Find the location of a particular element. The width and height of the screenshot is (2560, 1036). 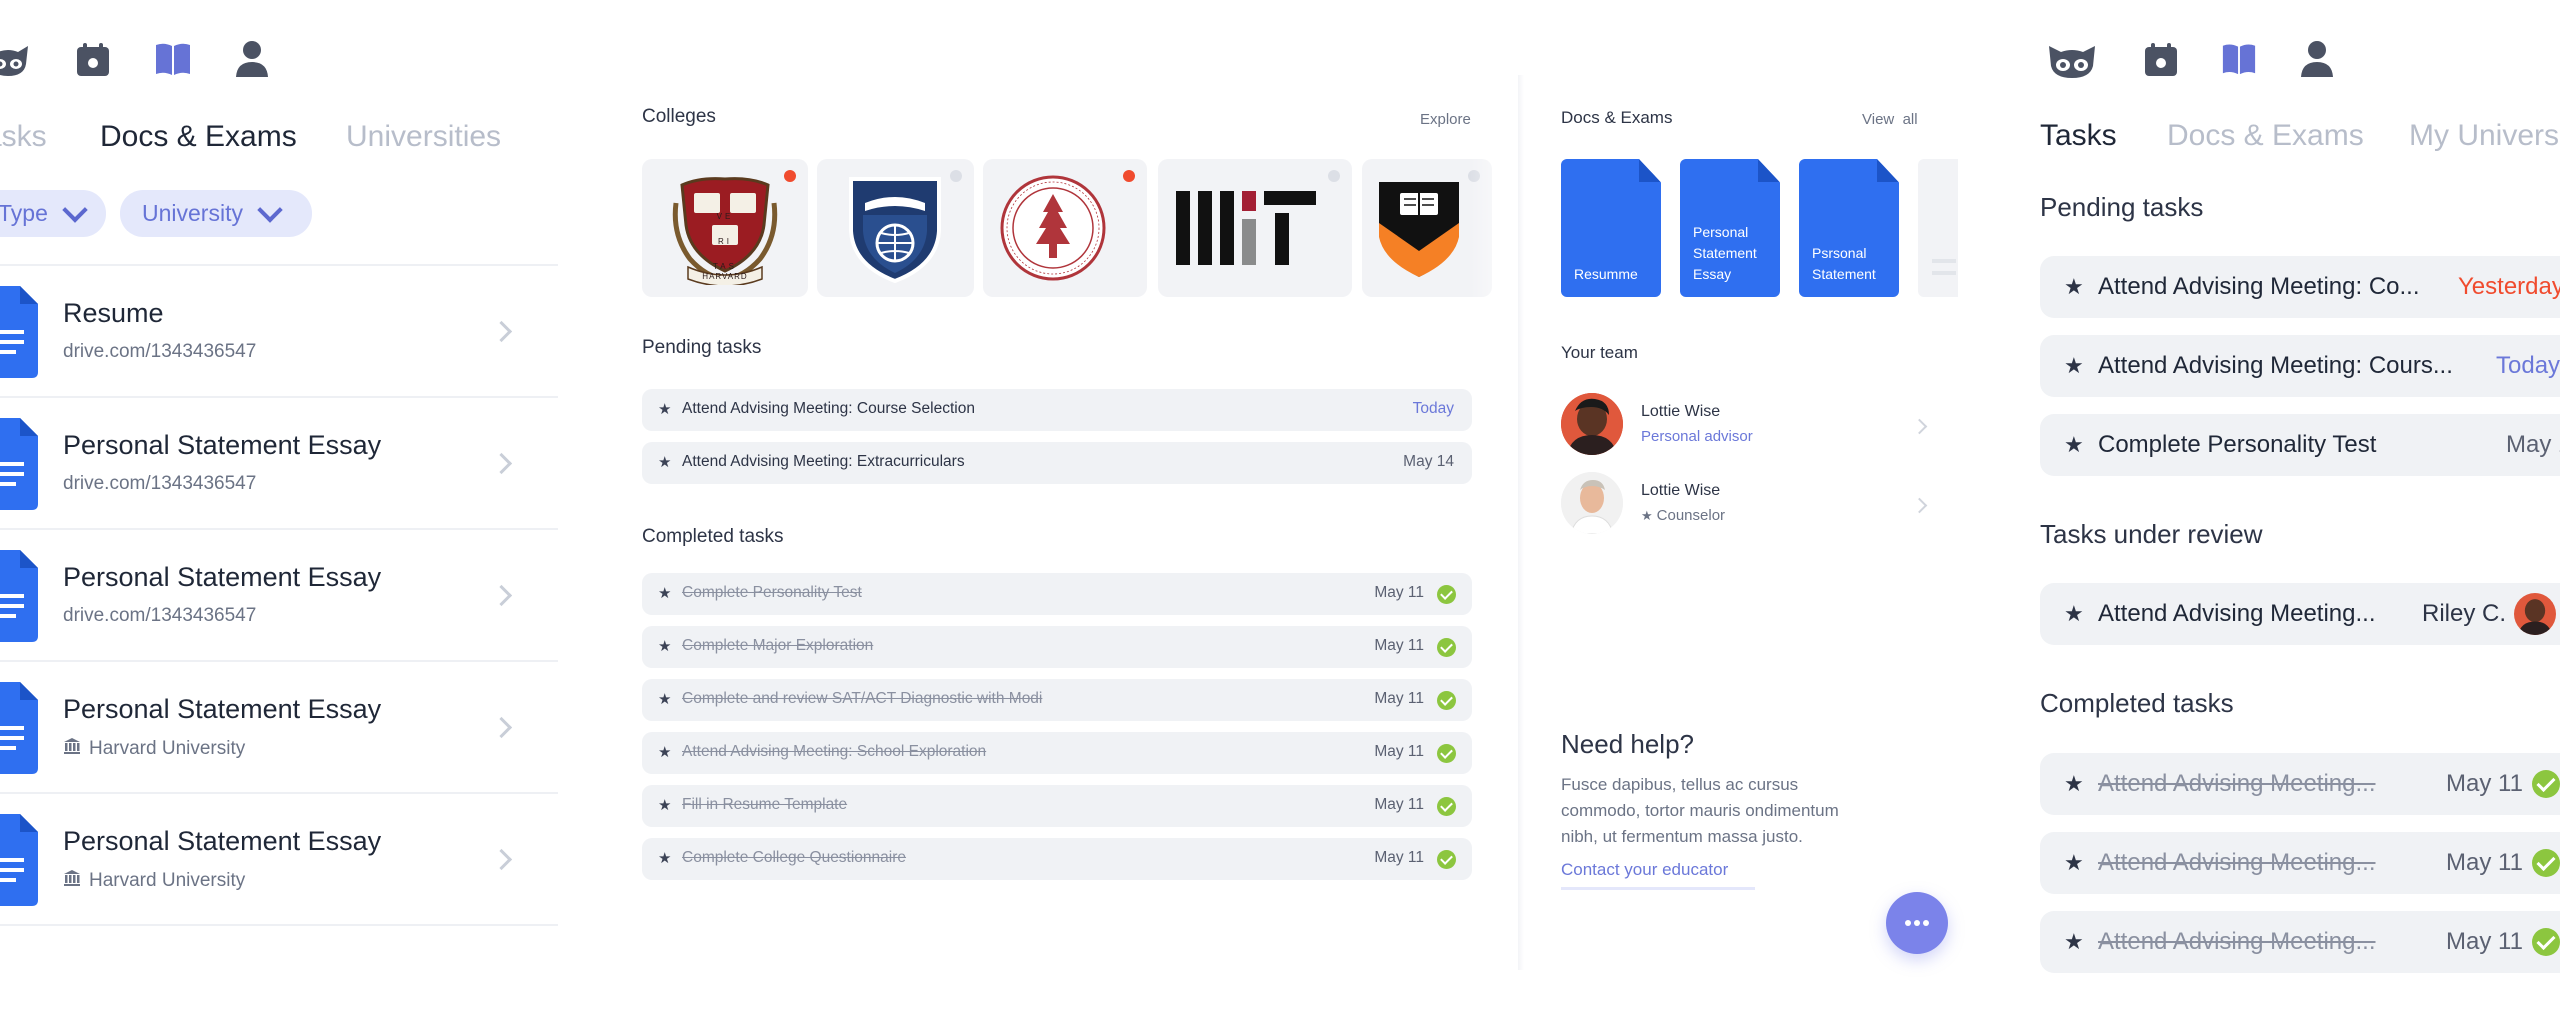

team-member-name: Lottie Wise is located at coordinates (1681, 490).